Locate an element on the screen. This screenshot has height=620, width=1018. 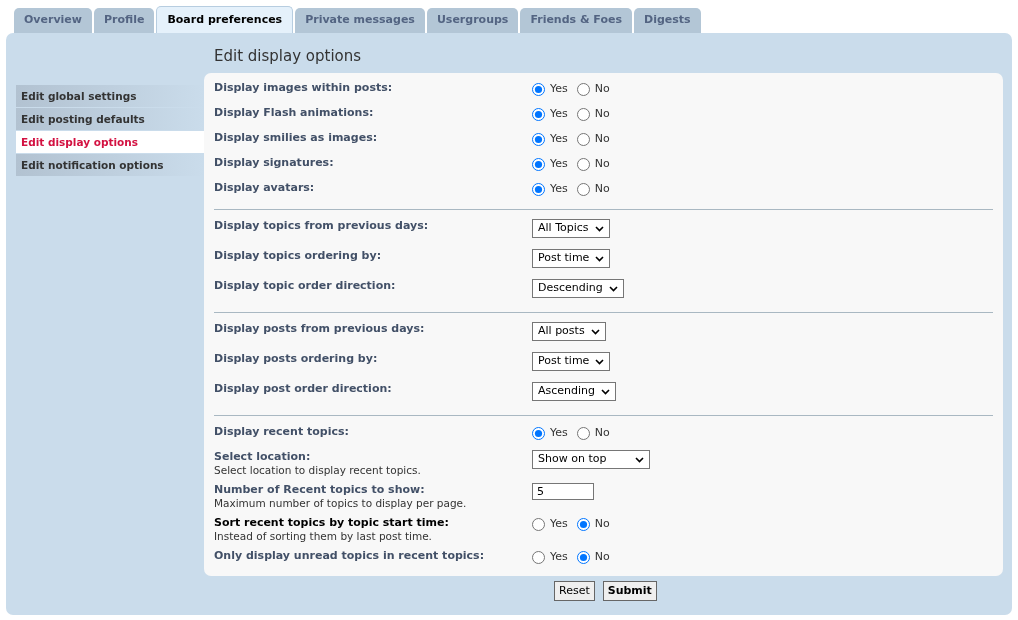
tab: Board preferences is located at coordinates (225, 19).